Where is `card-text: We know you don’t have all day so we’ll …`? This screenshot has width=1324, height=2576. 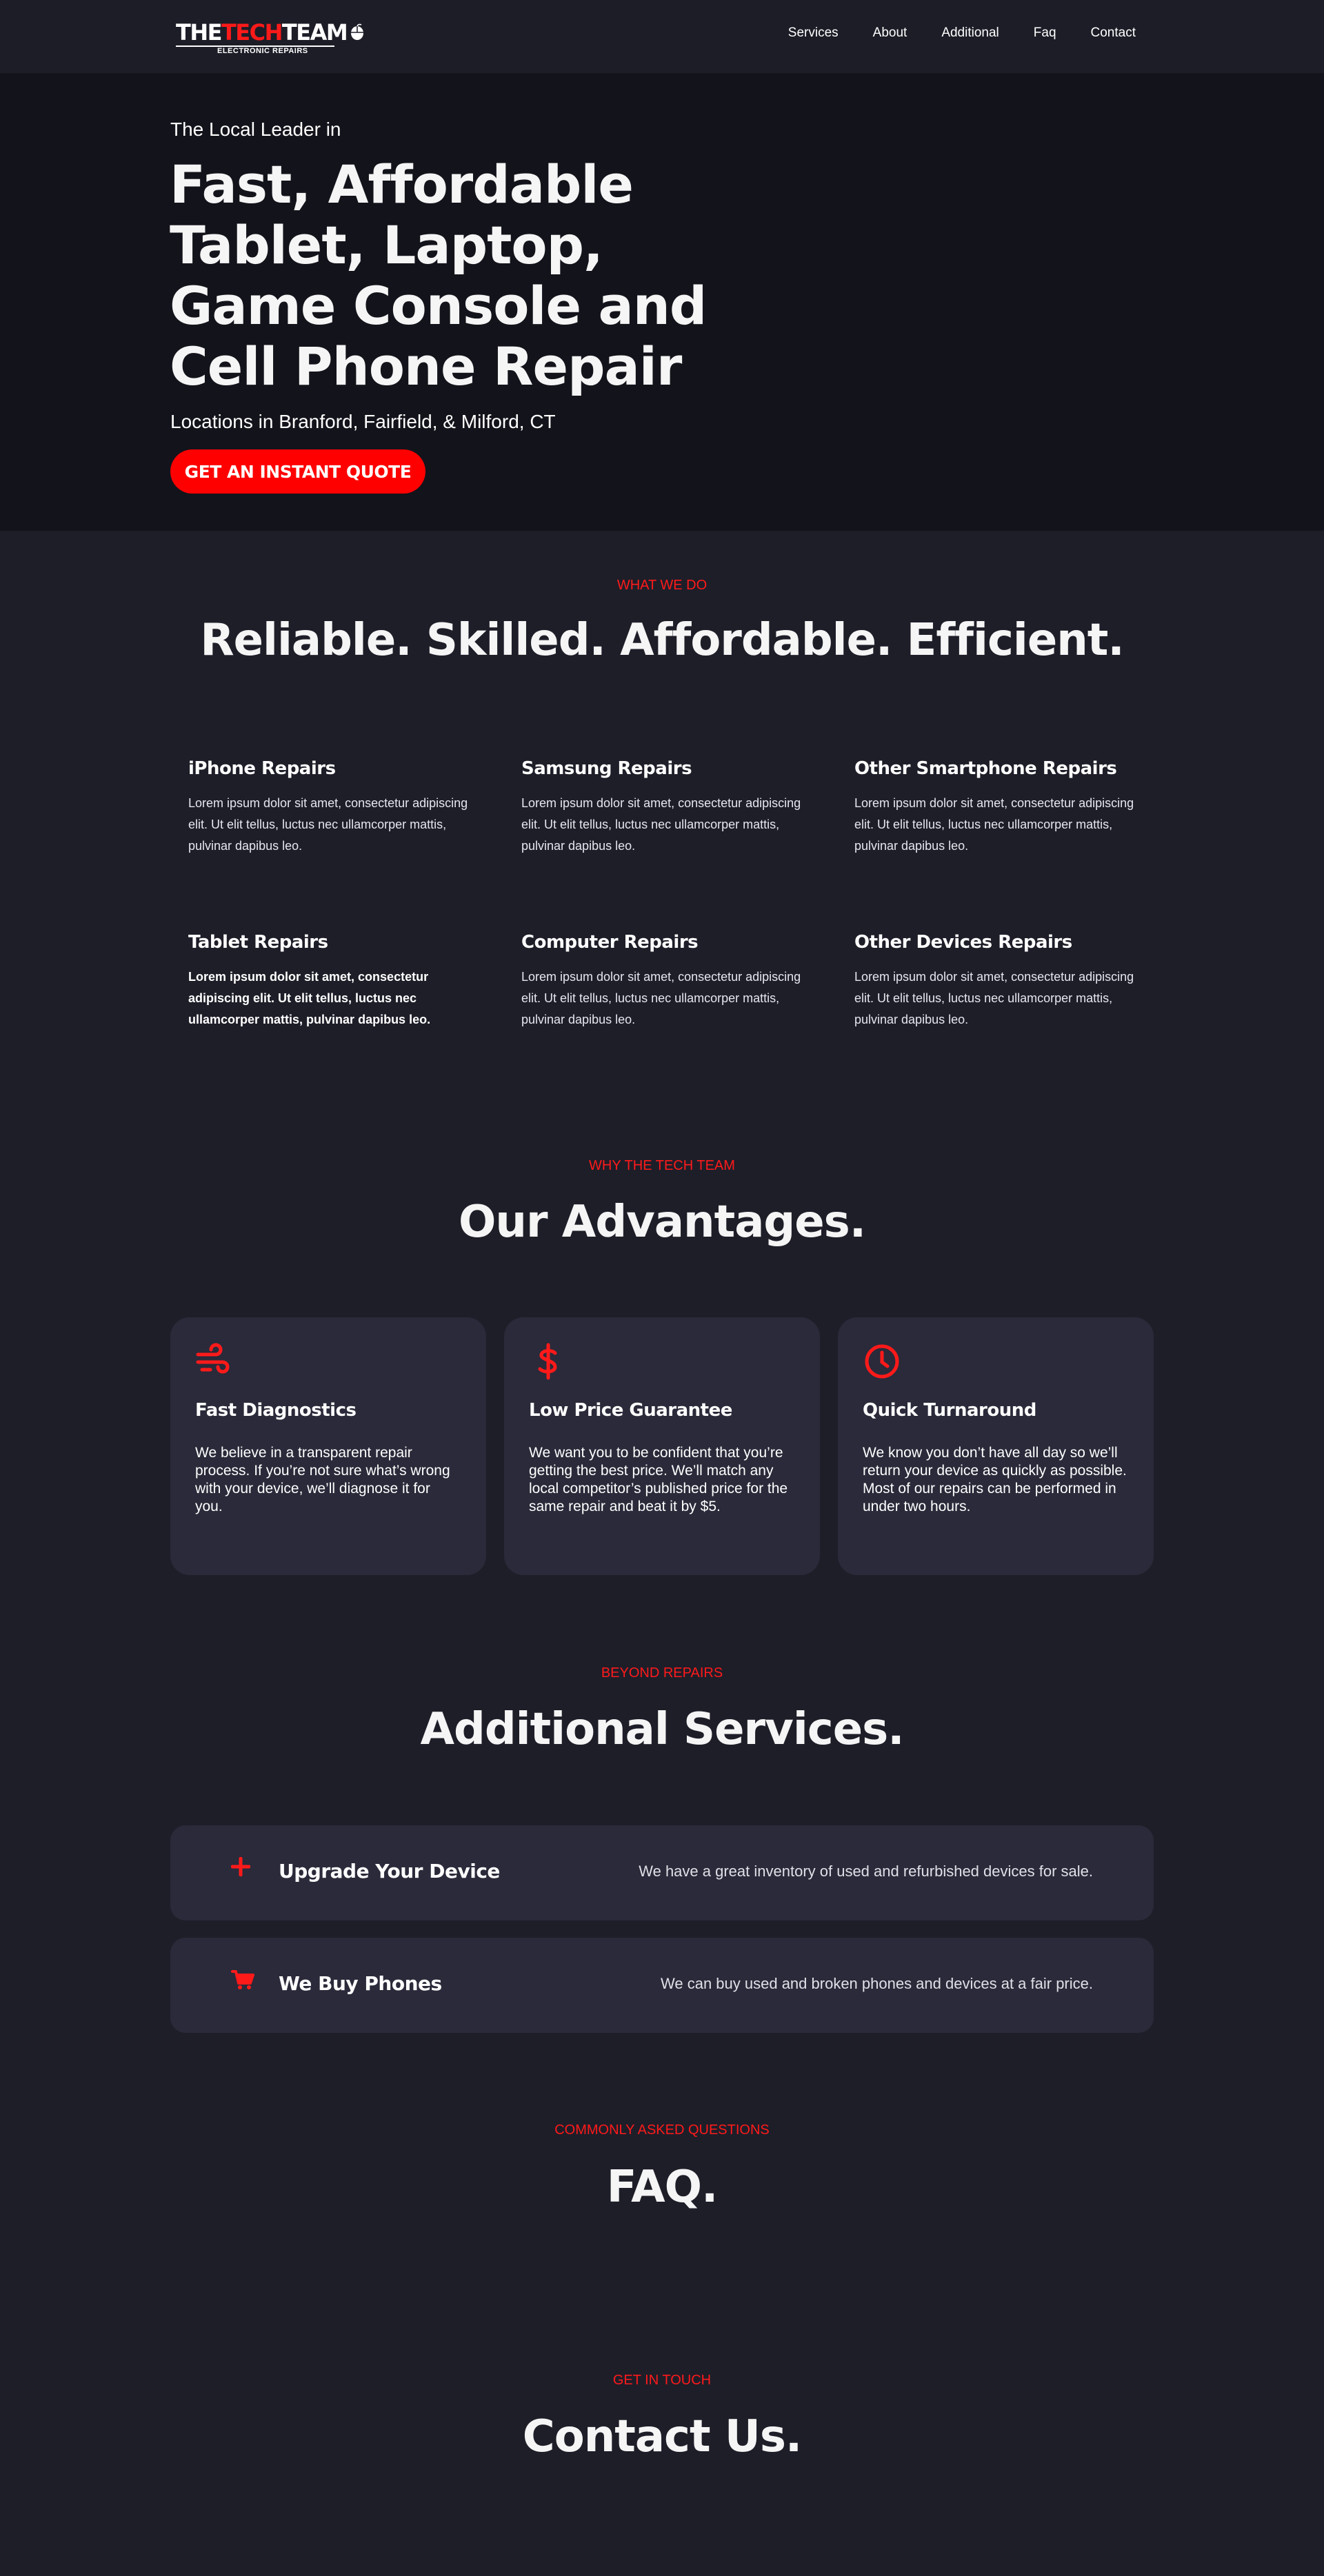 card-text: We know you don’t have all day so we’ll … is located at coordinates (995, 1479).